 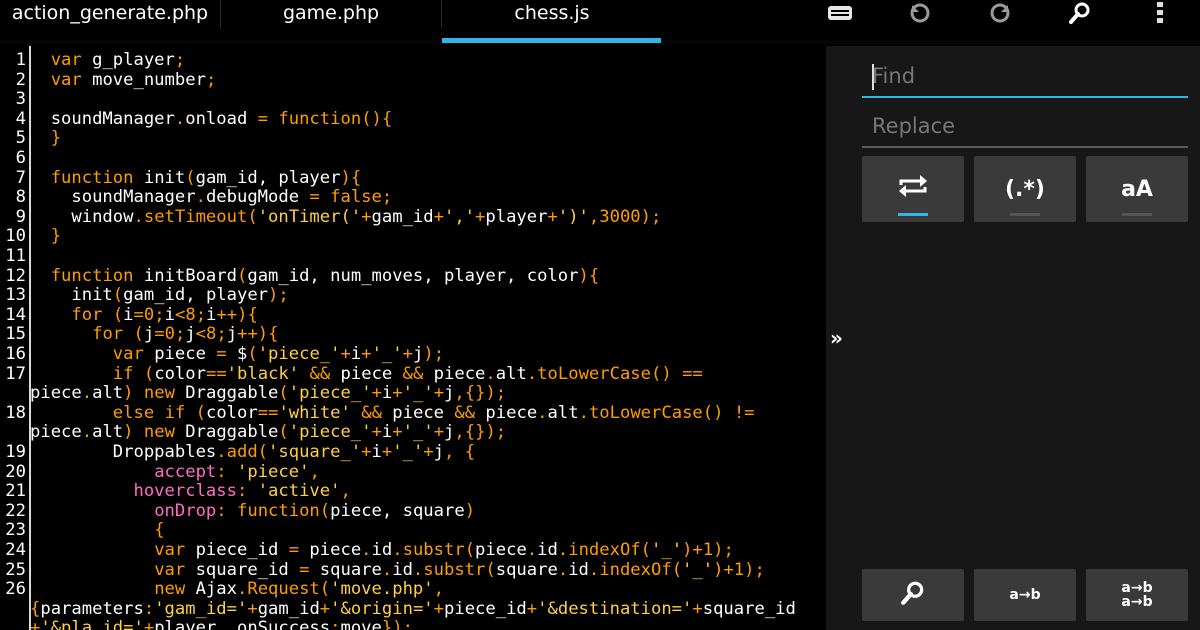 I want to click on active-tab-indicator, so click(x=551, y=40).